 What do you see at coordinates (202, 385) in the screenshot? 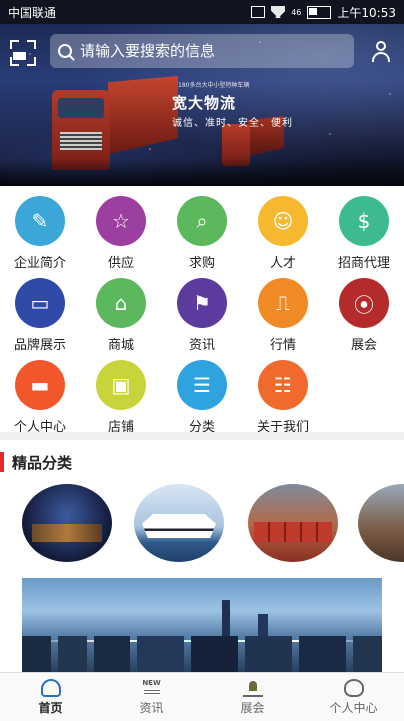
I see `sliders-icon: ☰` at bounding box center [202, 385].